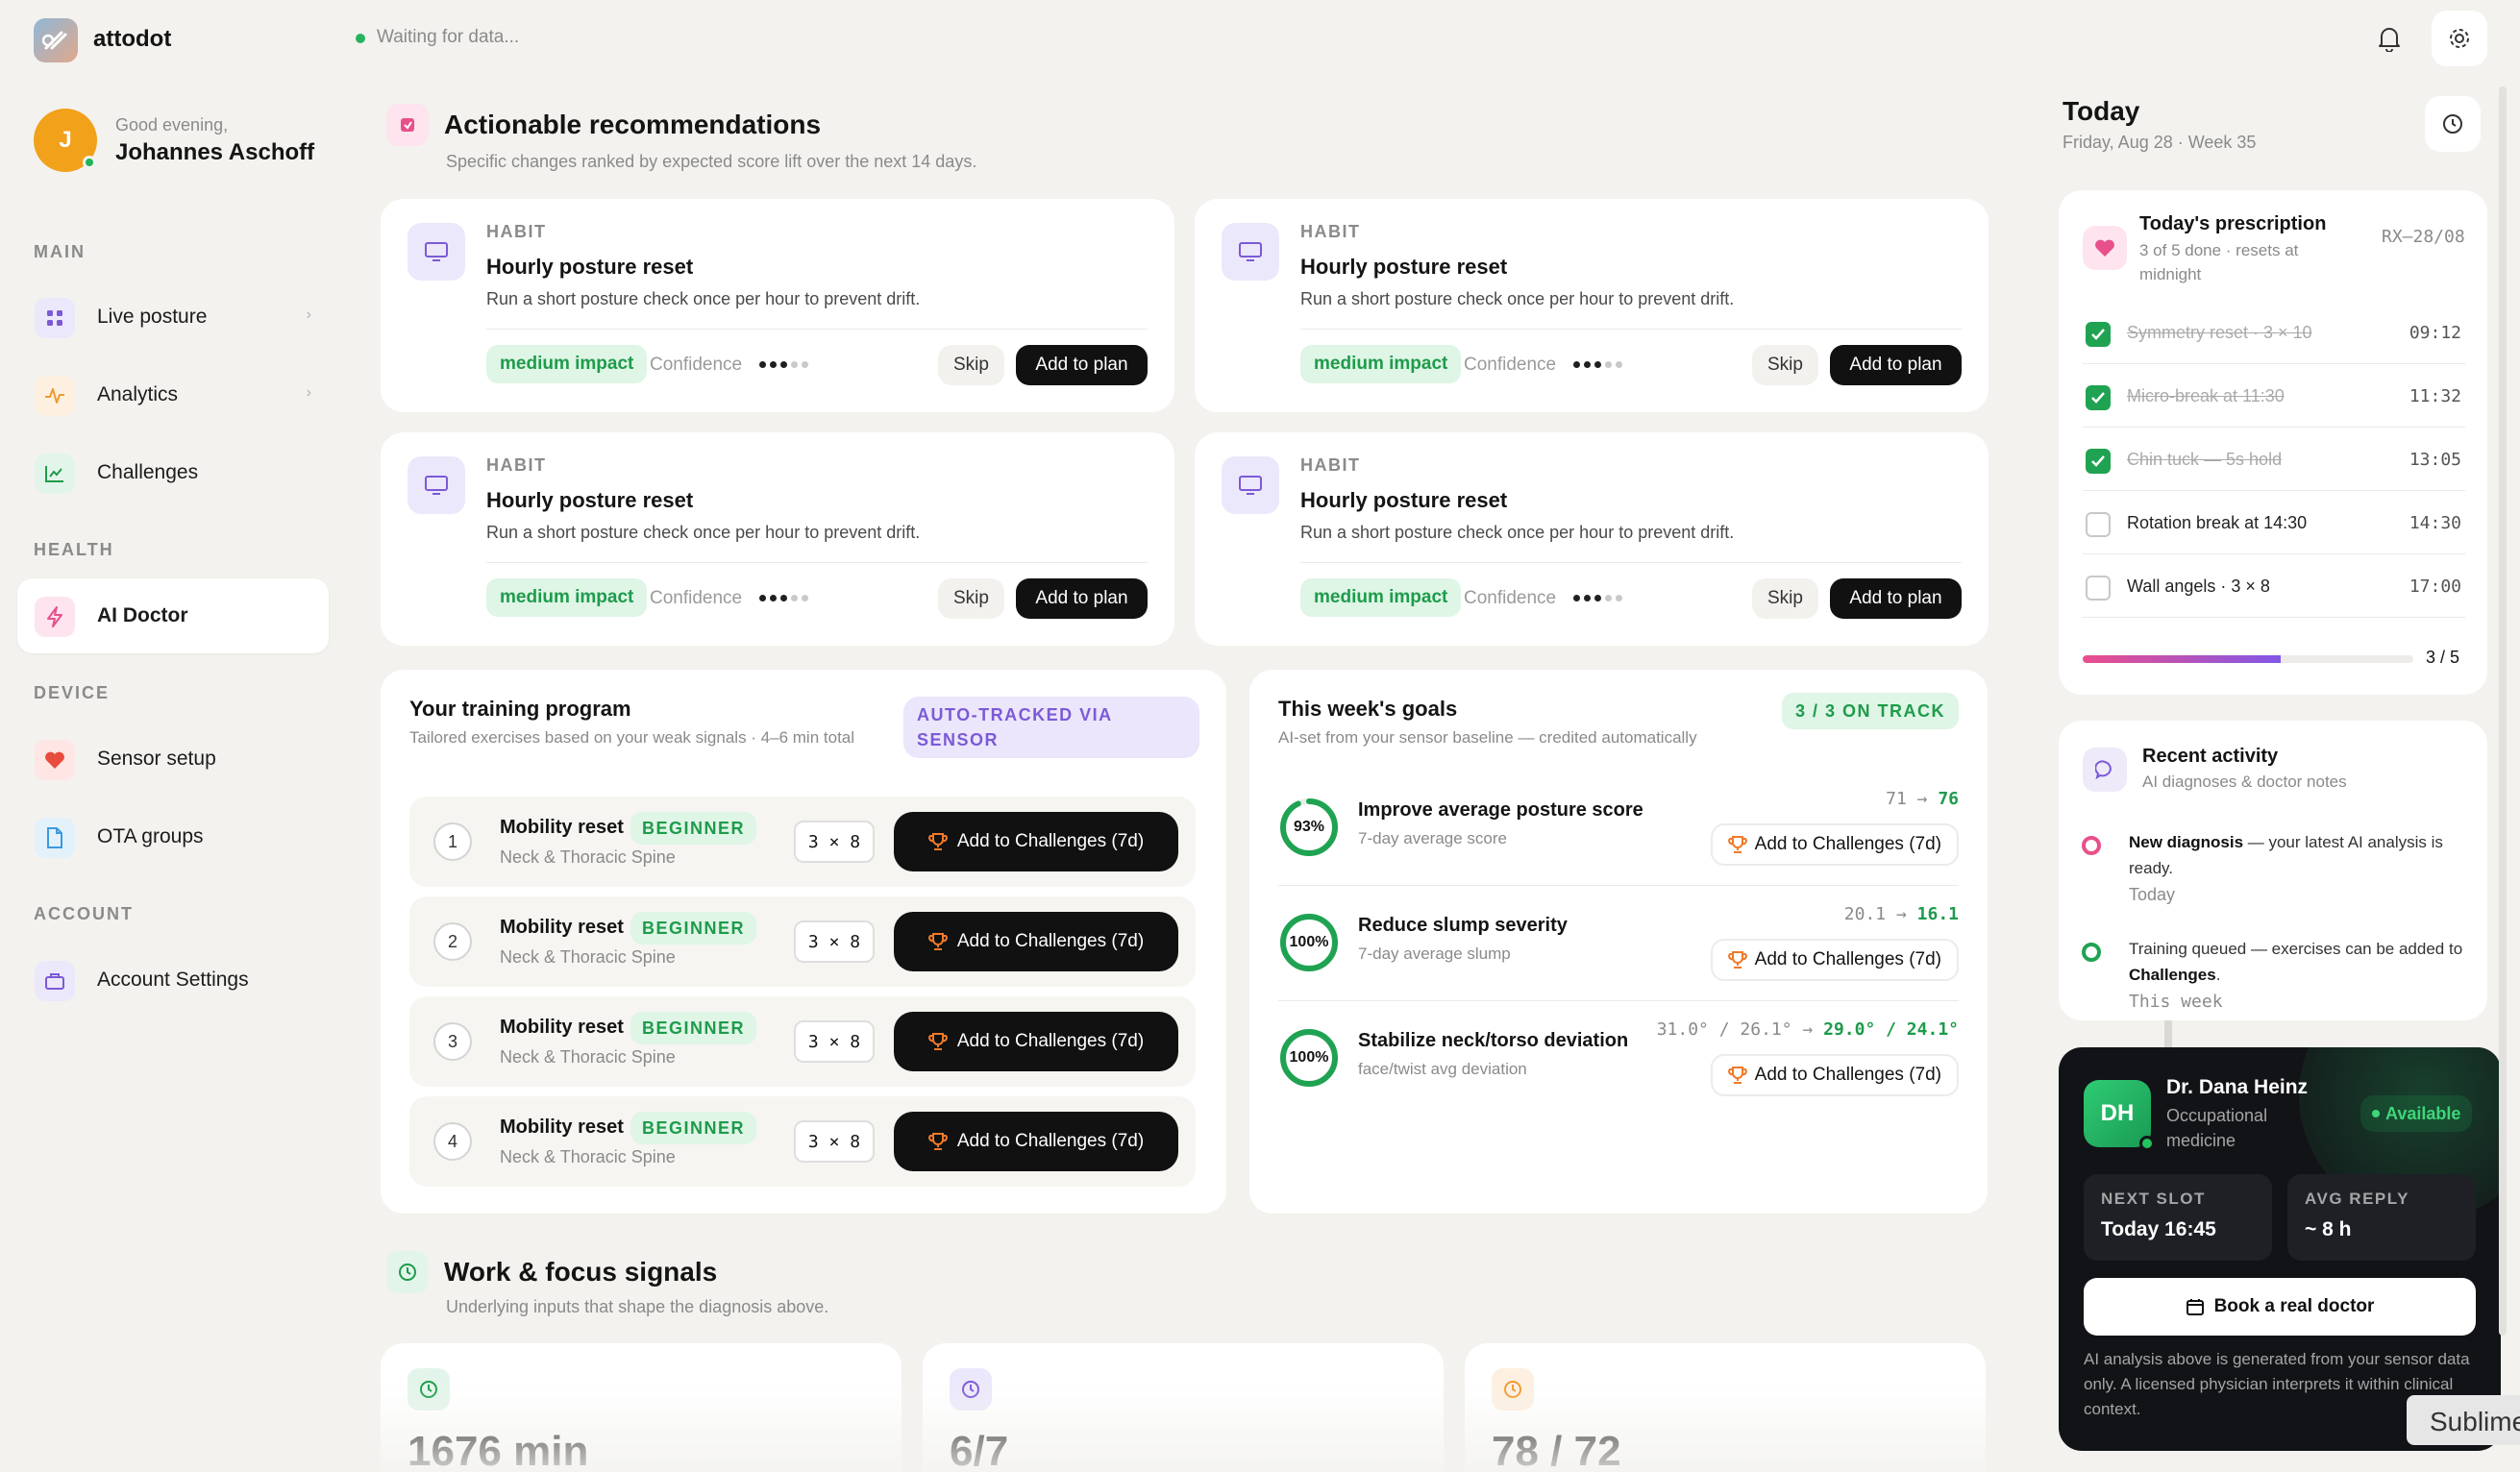  I want to click on app-logo, so click(56, 40).